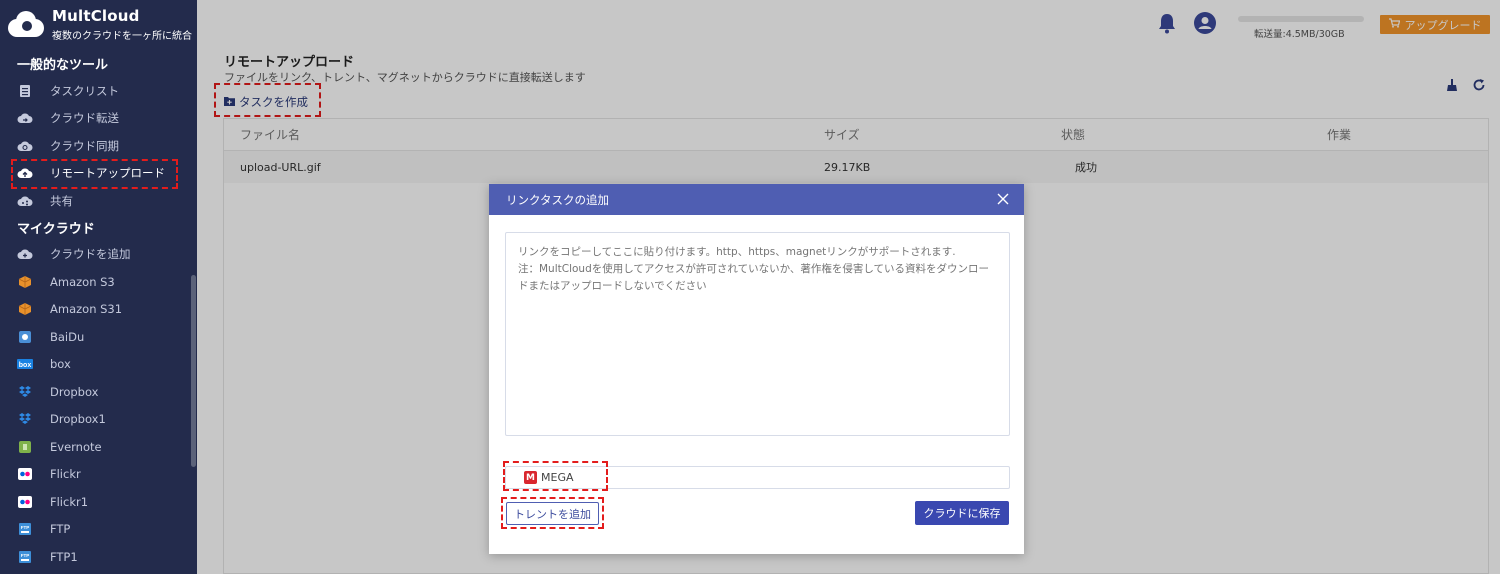 The image size is (1500, 574). I want to click on sidebar-item-label: Amazon S3, so click(82, 281).